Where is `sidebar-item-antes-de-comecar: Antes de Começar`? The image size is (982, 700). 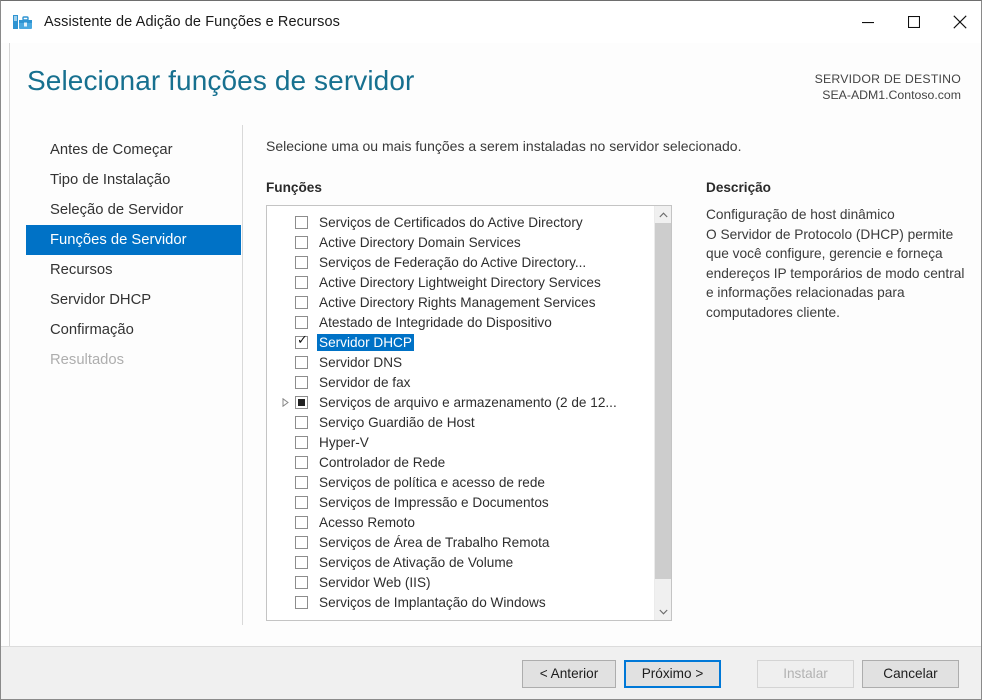 sidebar-item-antes-de-comecar: Antes de Começar is located at coordinates (133, 150).